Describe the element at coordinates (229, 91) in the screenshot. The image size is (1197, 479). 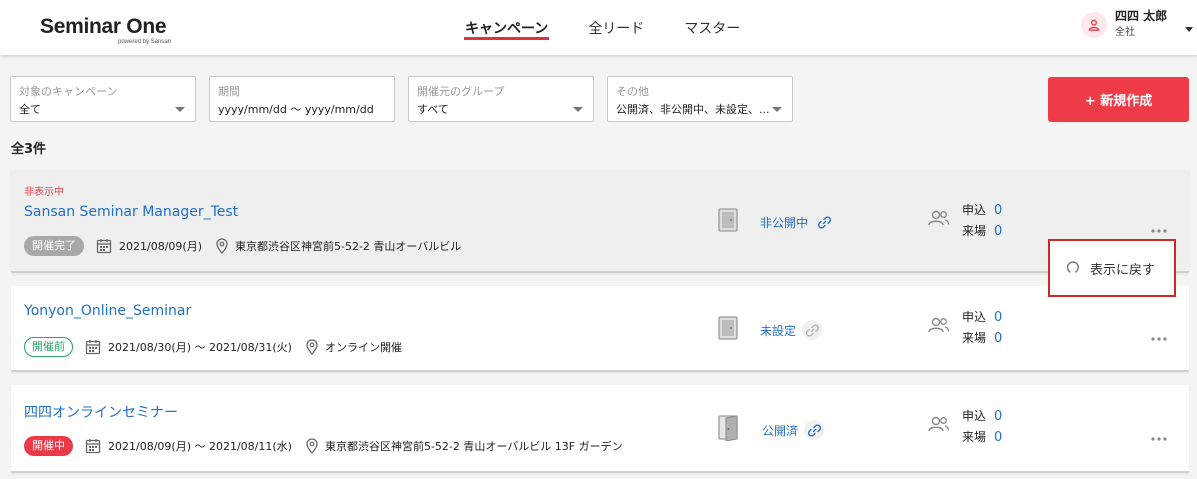
I see `filter-period-label: 期間` at that location.